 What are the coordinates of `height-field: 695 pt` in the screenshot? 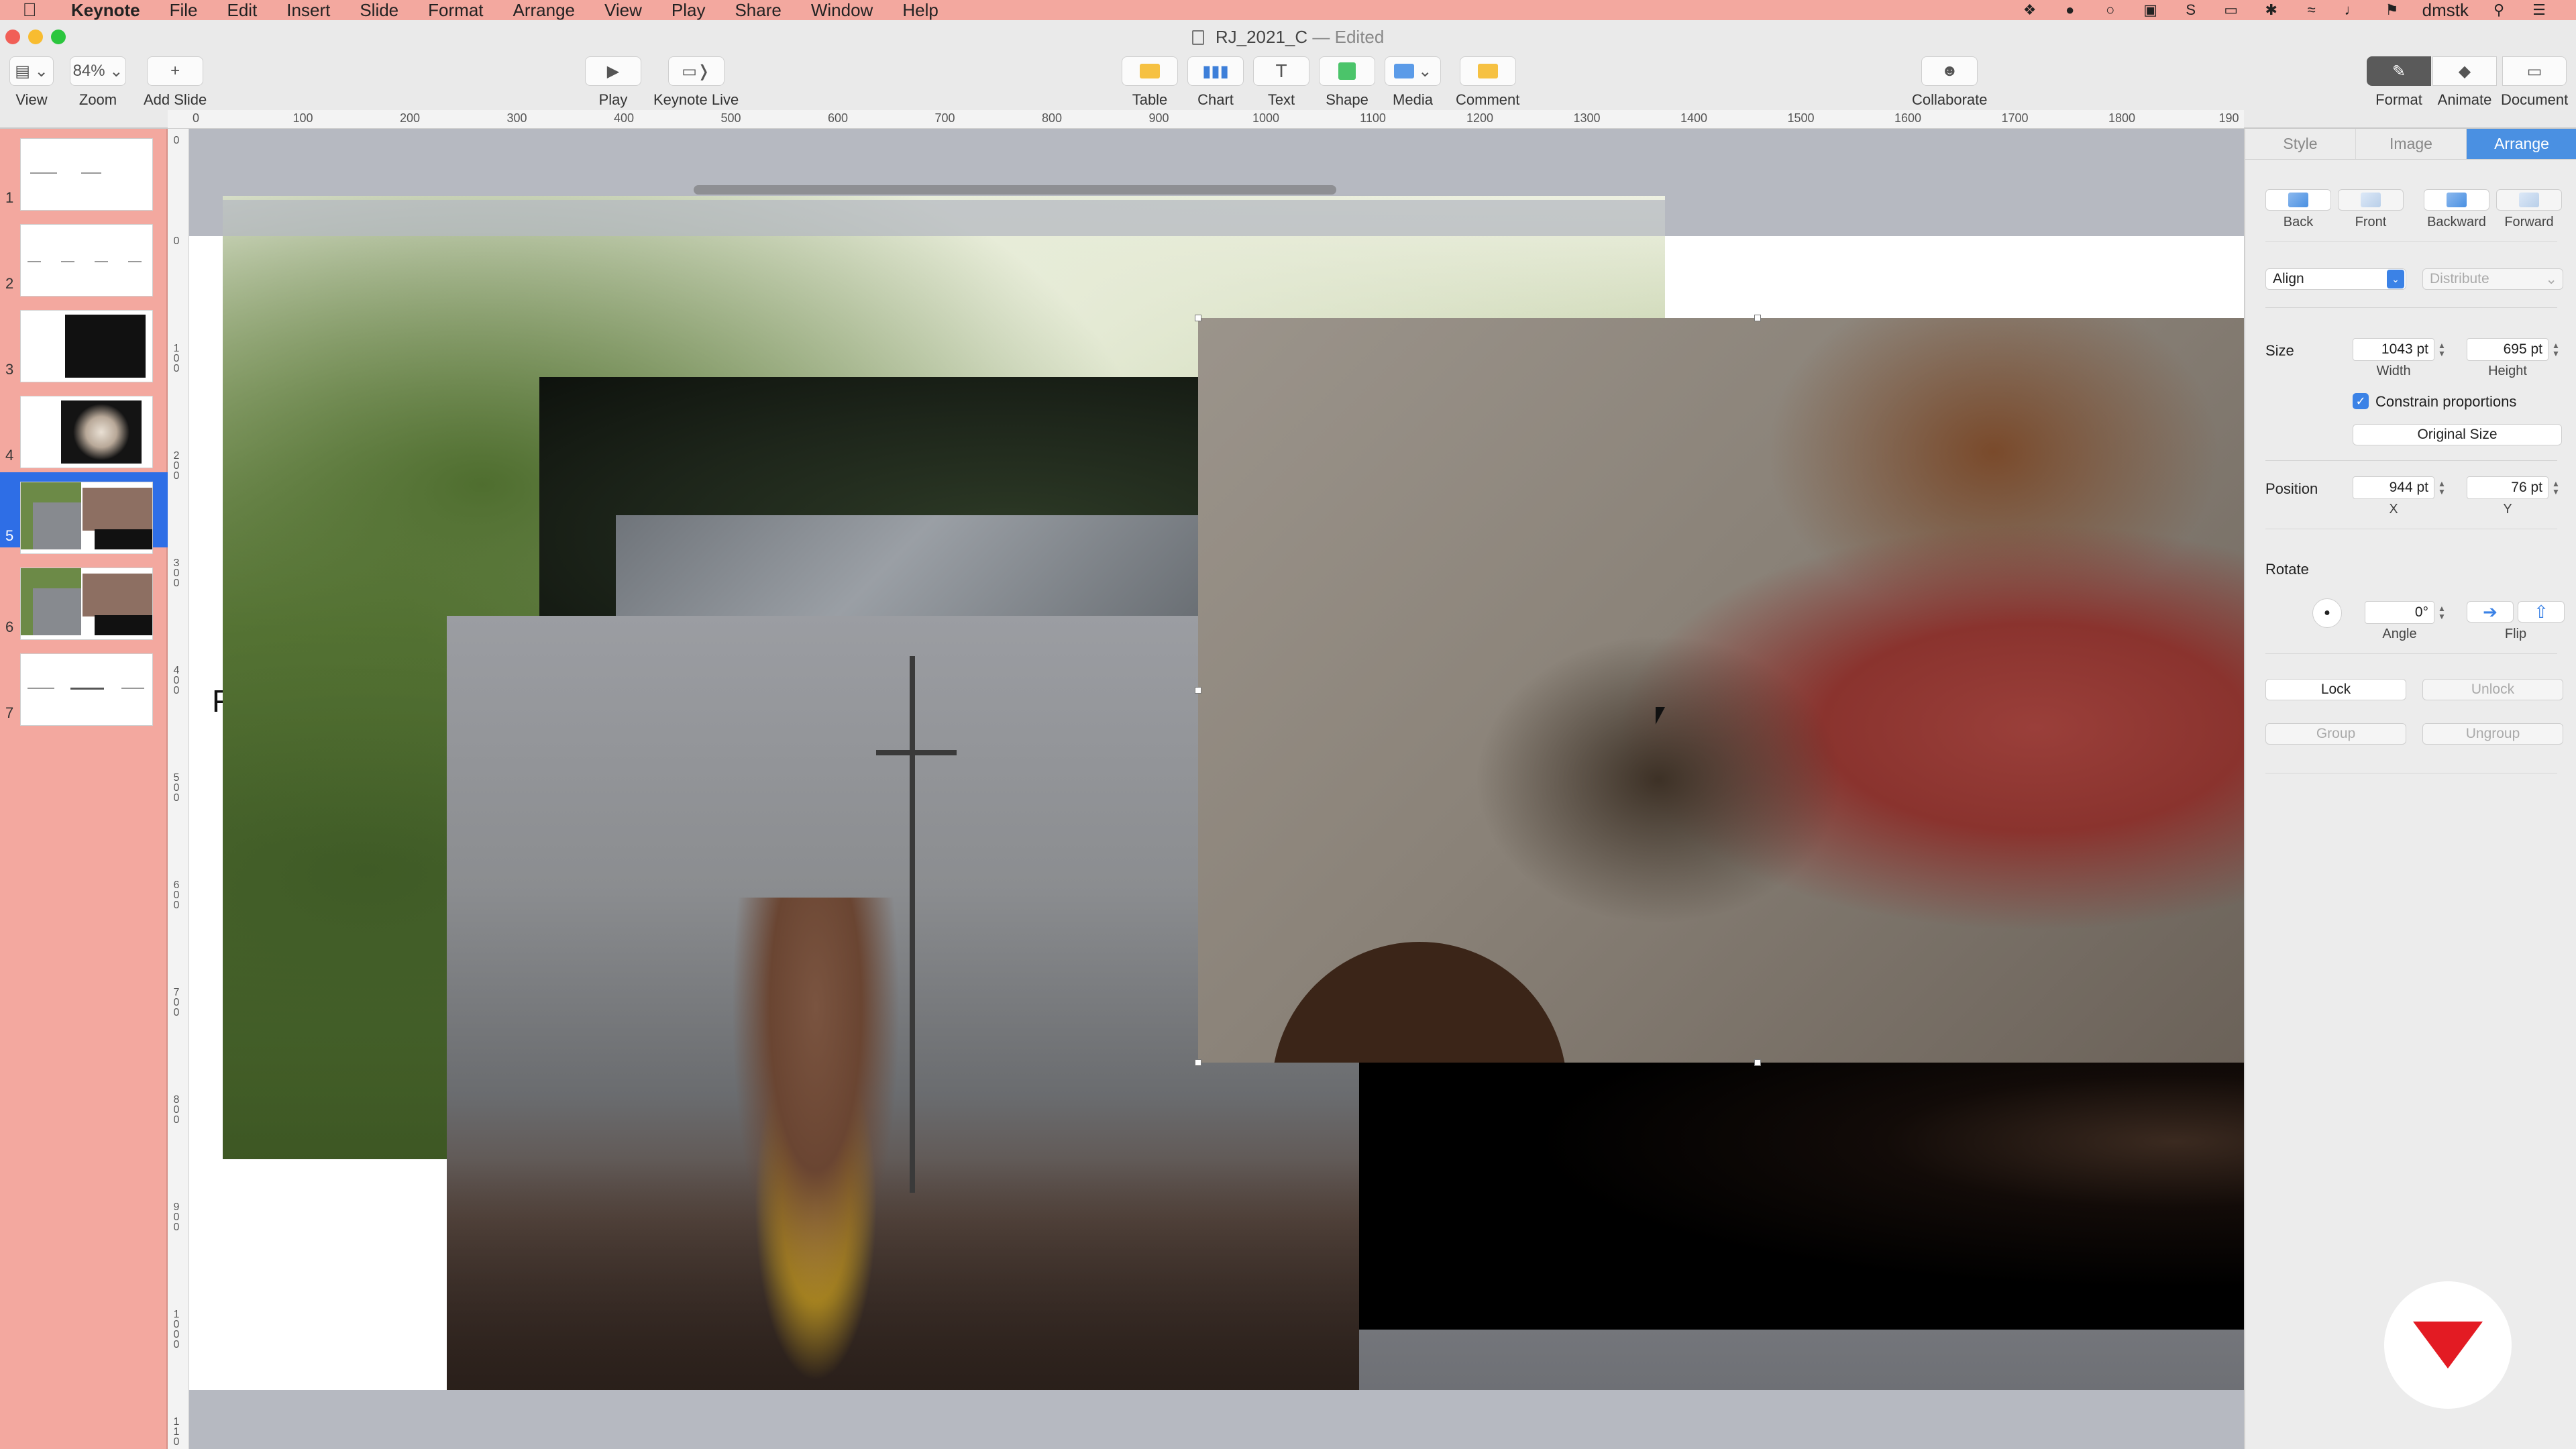 It's located at (2507, 349).